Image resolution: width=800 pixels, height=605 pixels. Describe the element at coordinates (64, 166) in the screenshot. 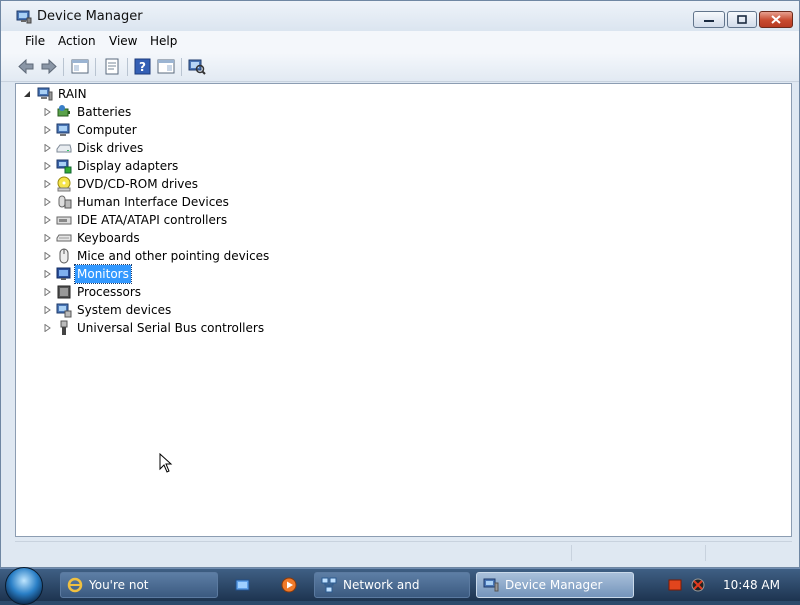

I see `display-adapter-icon` at that location.